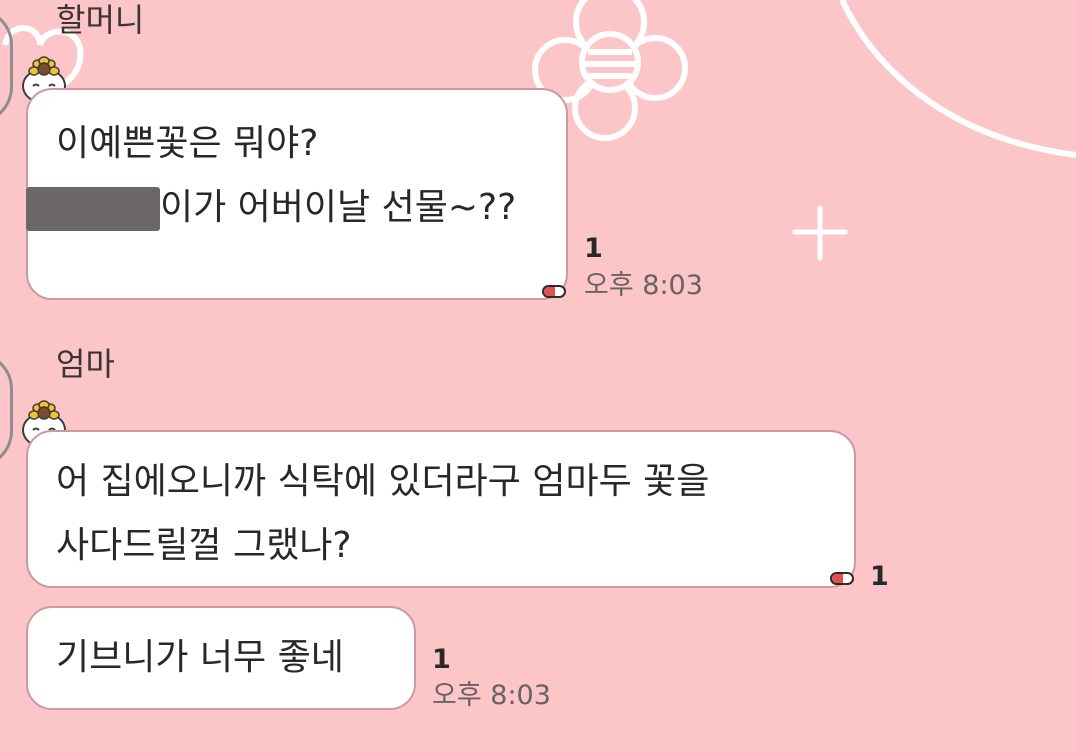 This screenshot has height=752, width=1076. I want to click on sender-name: 엄마, so click(85, 364).